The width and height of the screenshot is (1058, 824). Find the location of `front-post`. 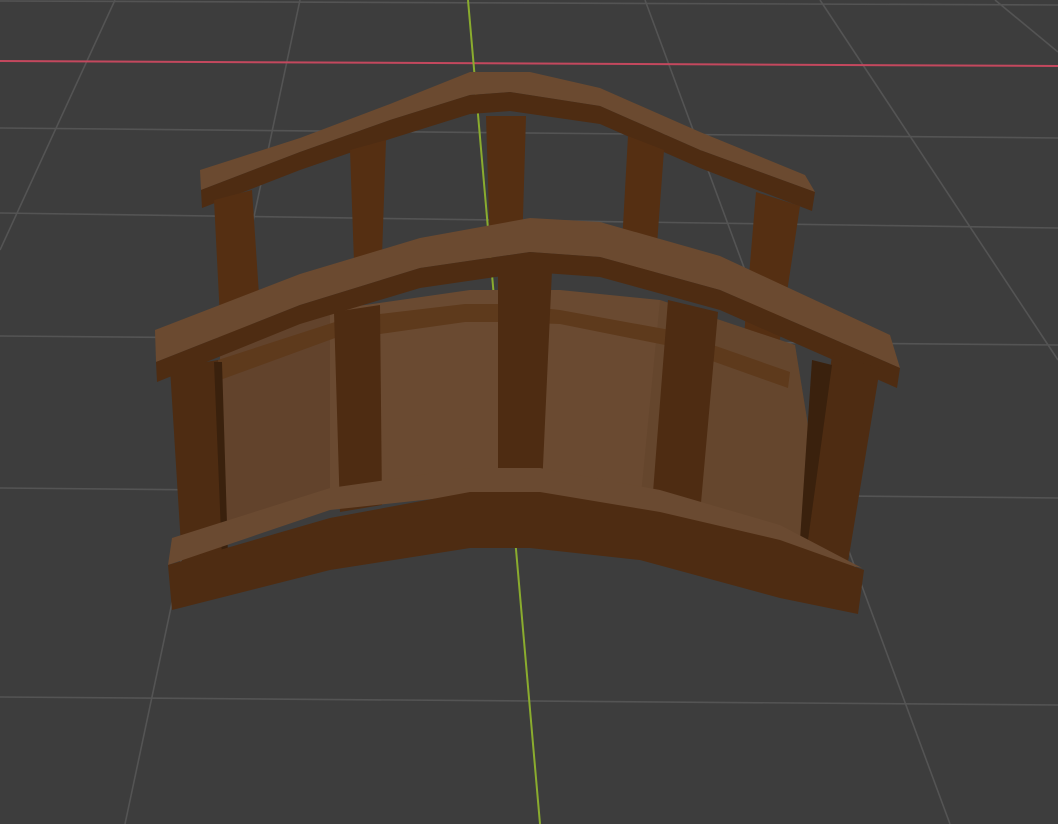

front-post is located at coordinates (358, 408).